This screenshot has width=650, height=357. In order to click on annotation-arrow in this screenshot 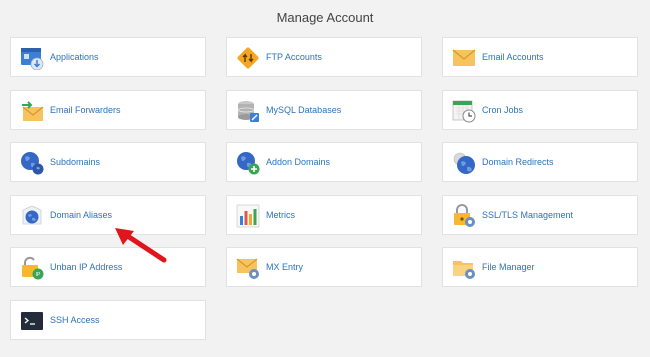, I will do `click(141, 245)`.